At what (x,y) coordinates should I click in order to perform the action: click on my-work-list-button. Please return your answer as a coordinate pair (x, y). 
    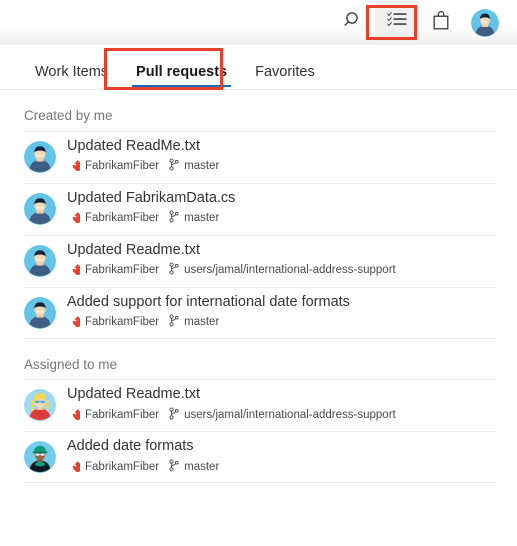
    Looking at the image, I should click on (397, 22).